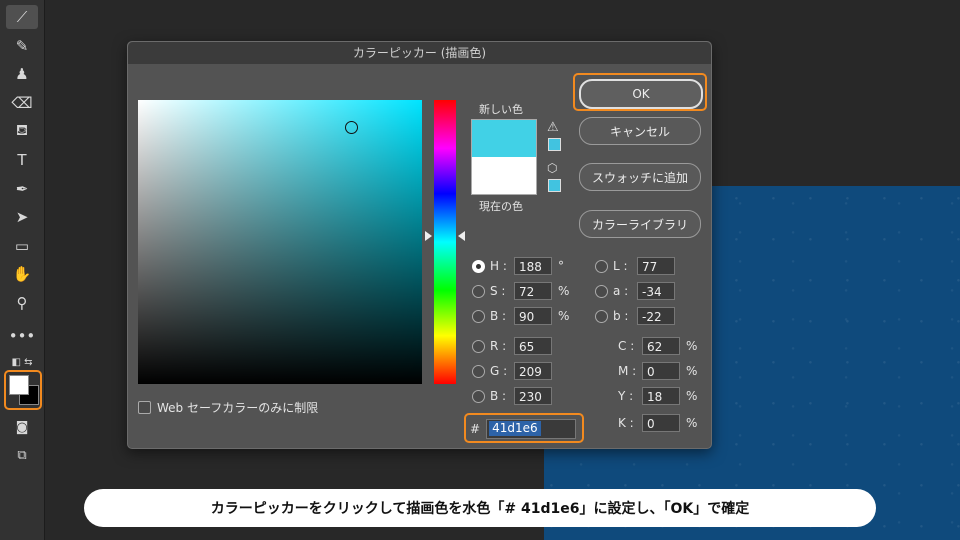  What do you see at coordinates (478, 266) in the screenshot?
I see `hue-radio` at bounding box center [478, 266].